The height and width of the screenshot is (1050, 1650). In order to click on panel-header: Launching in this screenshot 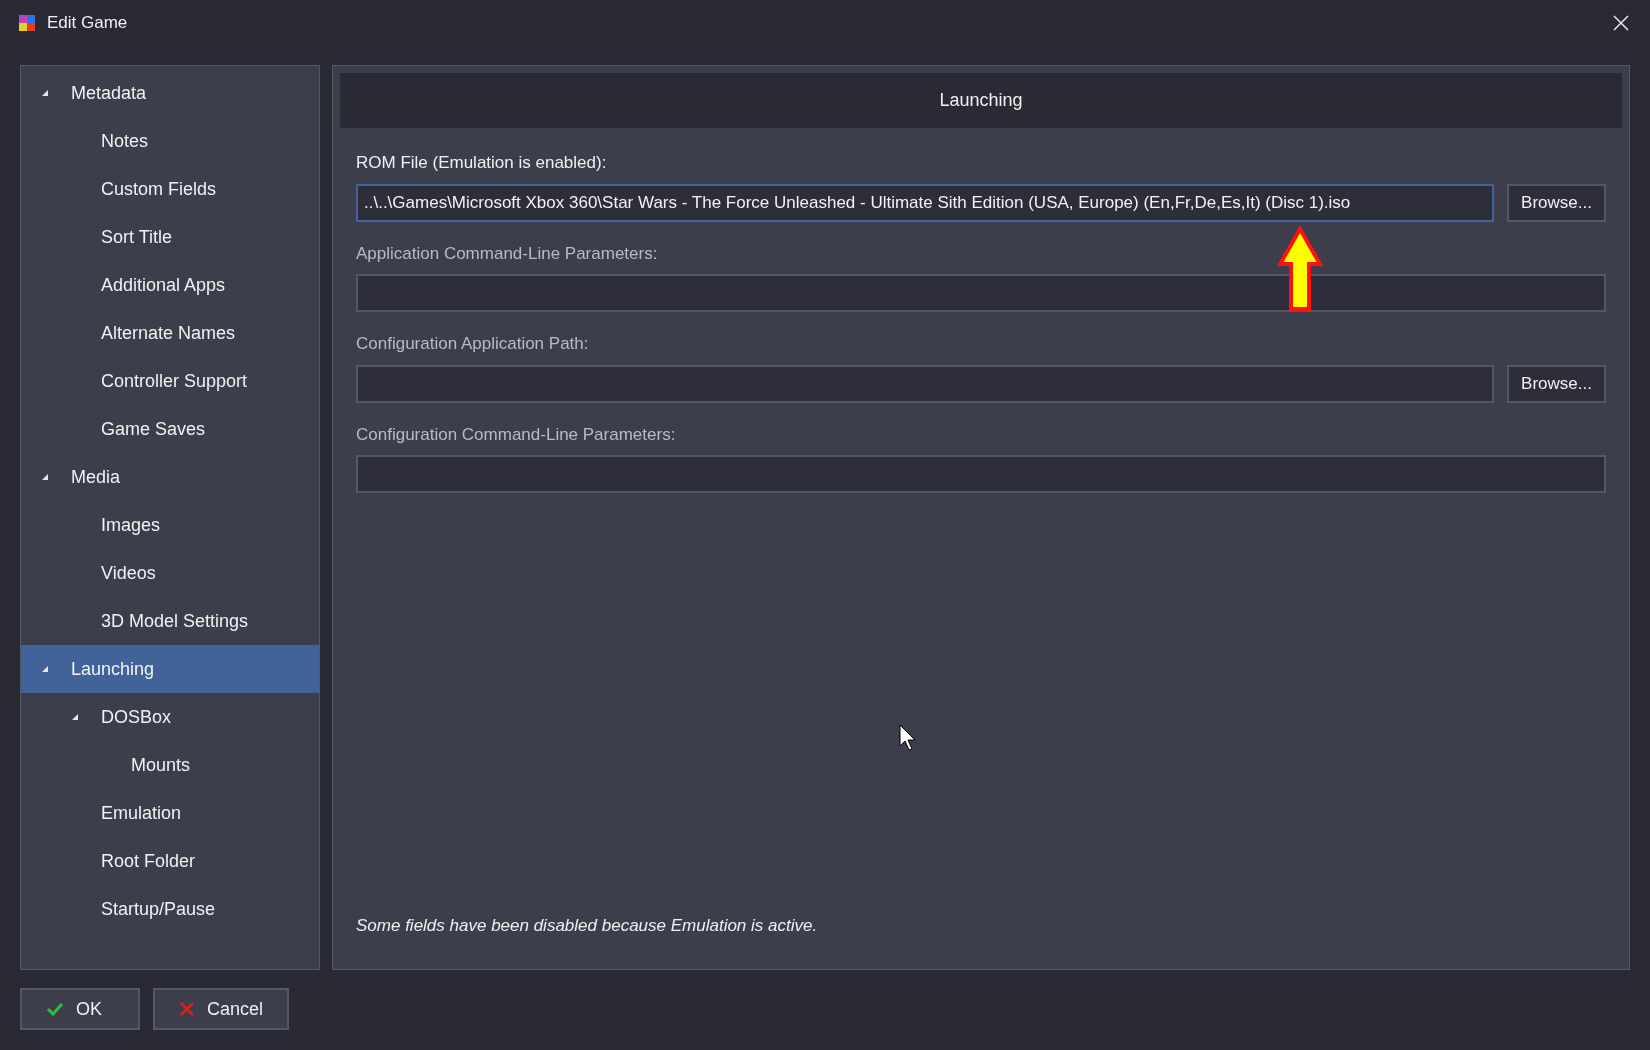, I will do `click(981, 100)`.